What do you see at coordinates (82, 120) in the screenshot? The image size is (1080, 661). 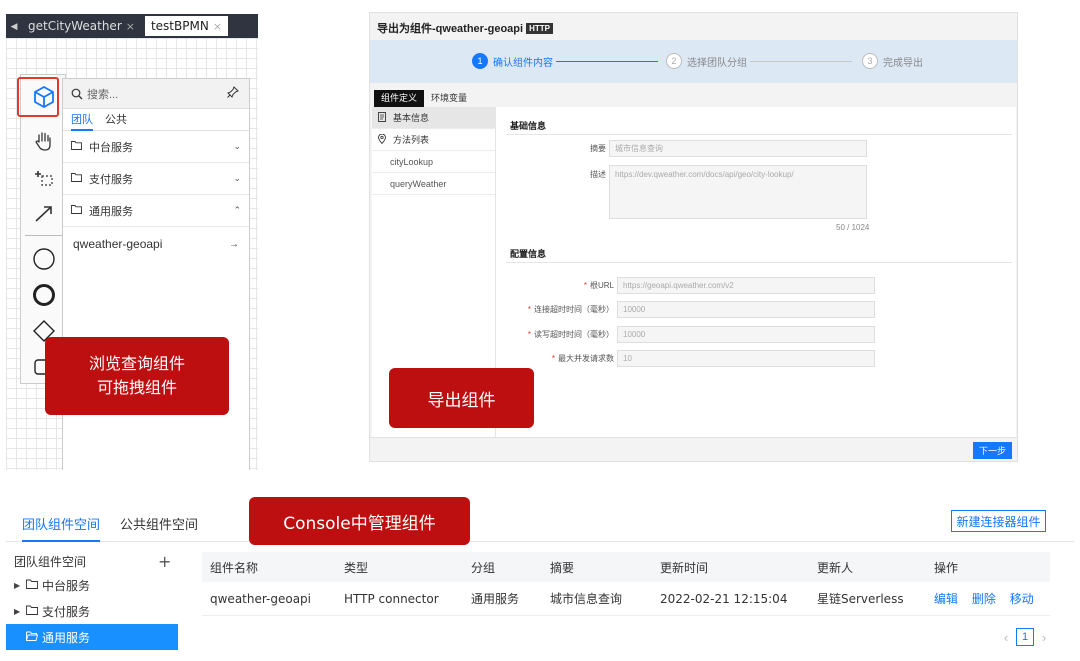 I see `flyout-tab-team: 团队` at bounding box center [82, 120].